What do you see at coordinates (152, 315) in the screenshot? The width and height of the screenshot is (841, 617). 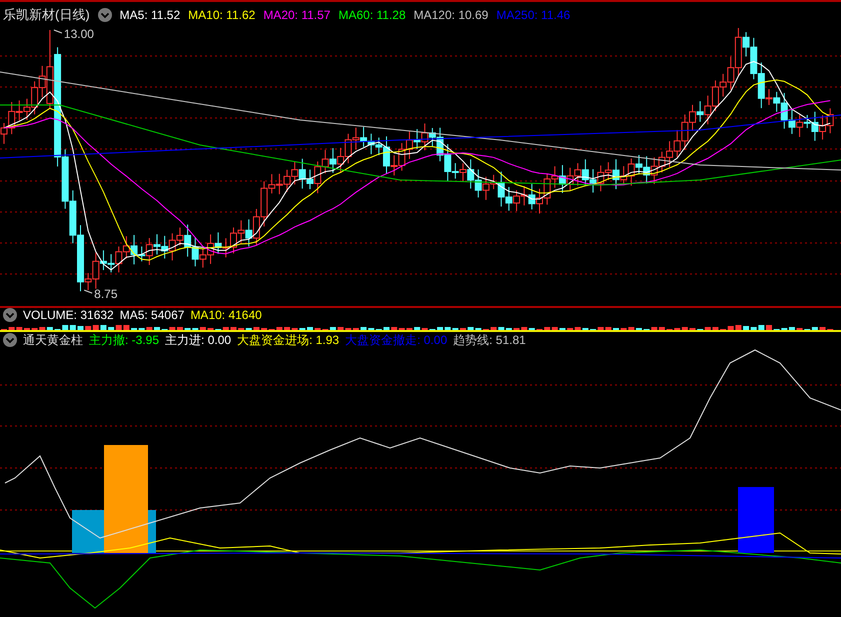 I see `volume-value: MA5: 54067` at bounding box center [152, 315].